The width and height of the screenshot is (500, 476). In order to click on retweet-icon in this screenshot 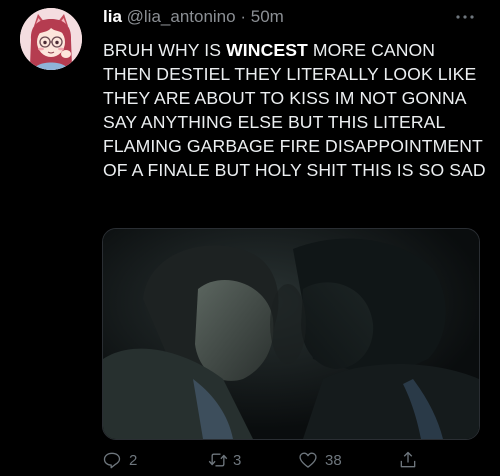, I will do `click(218, 460)`.